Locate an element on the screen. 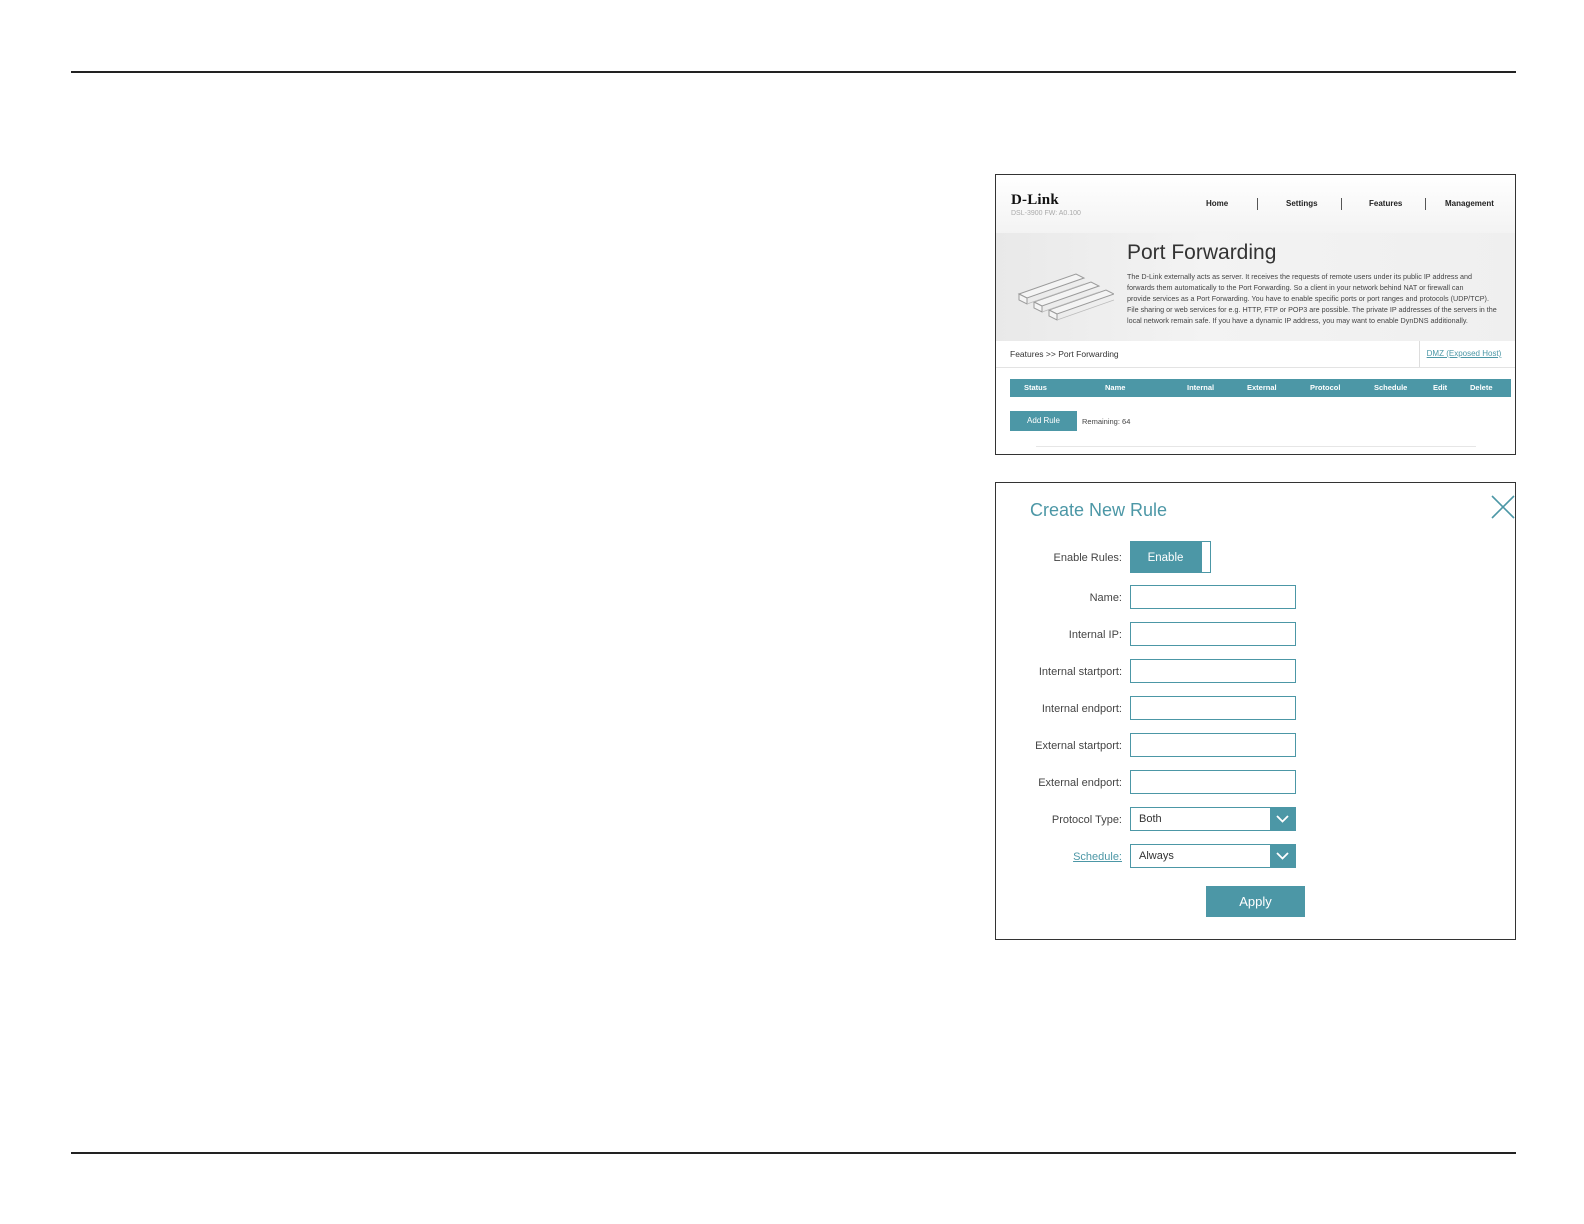 This screenshot has height=1224, width=1584. schedule-select: Always is located at coordinates (1213, 856).